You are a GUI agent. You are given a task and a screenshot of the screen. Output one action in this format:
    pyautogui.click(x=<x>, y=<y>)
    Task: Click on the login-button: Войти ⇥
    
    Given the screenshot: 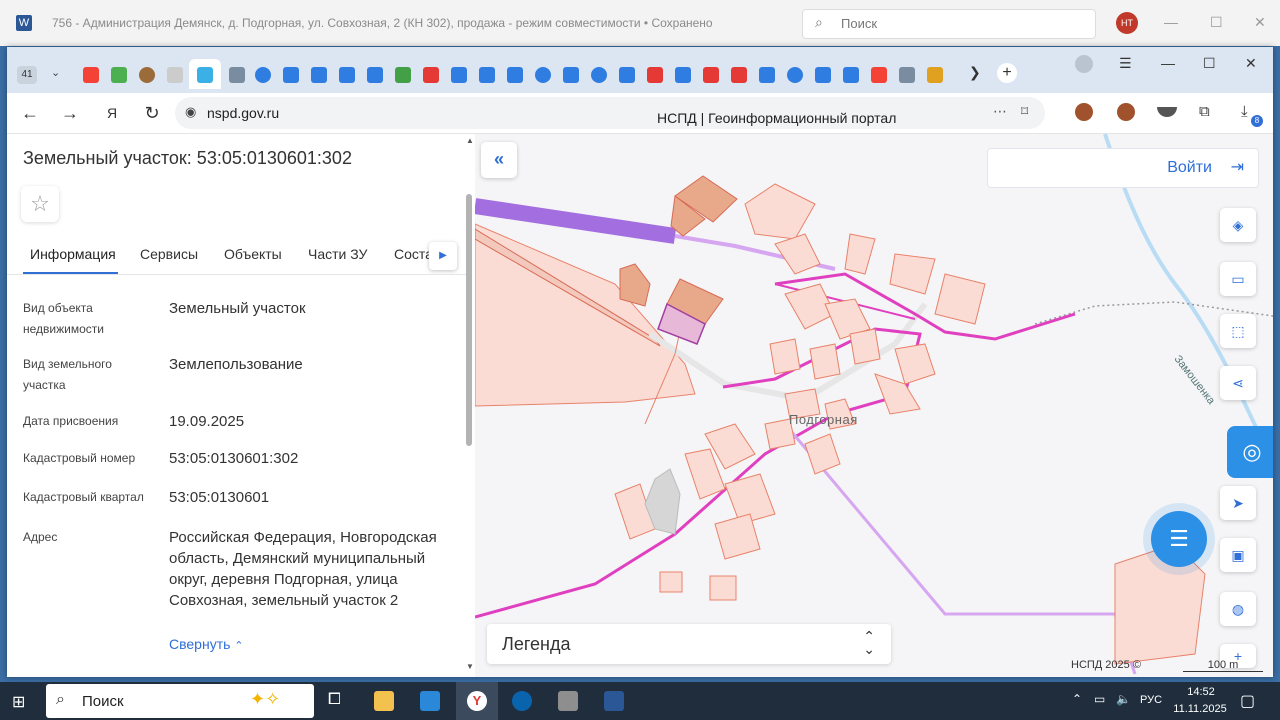 What is the action you would take?
    pyautogui.click(x=1123, y=168)
    